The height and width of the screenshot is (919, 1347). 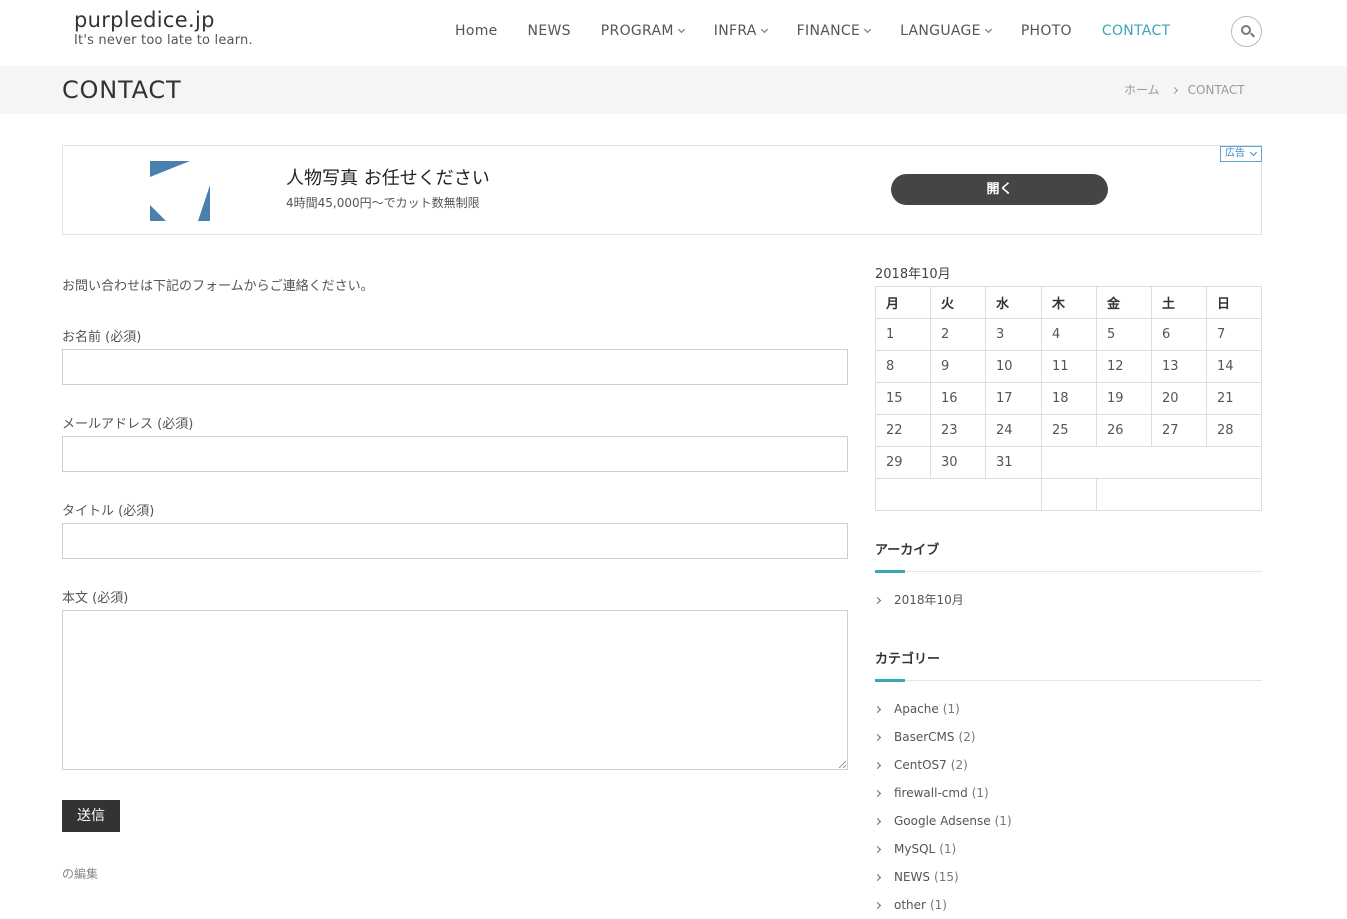 I want to click on name-label: お名前 (必須), so click(x=102, y=337).